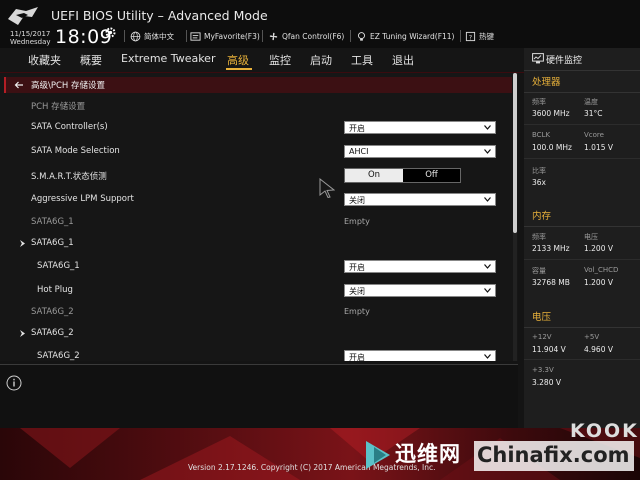 The height and width of the screenshot is (480, 640). Describe the element at coordinates (255, 313) in the screenshot. I see `info-row-sata6g2: SATA6G_2 Empty` at that location.